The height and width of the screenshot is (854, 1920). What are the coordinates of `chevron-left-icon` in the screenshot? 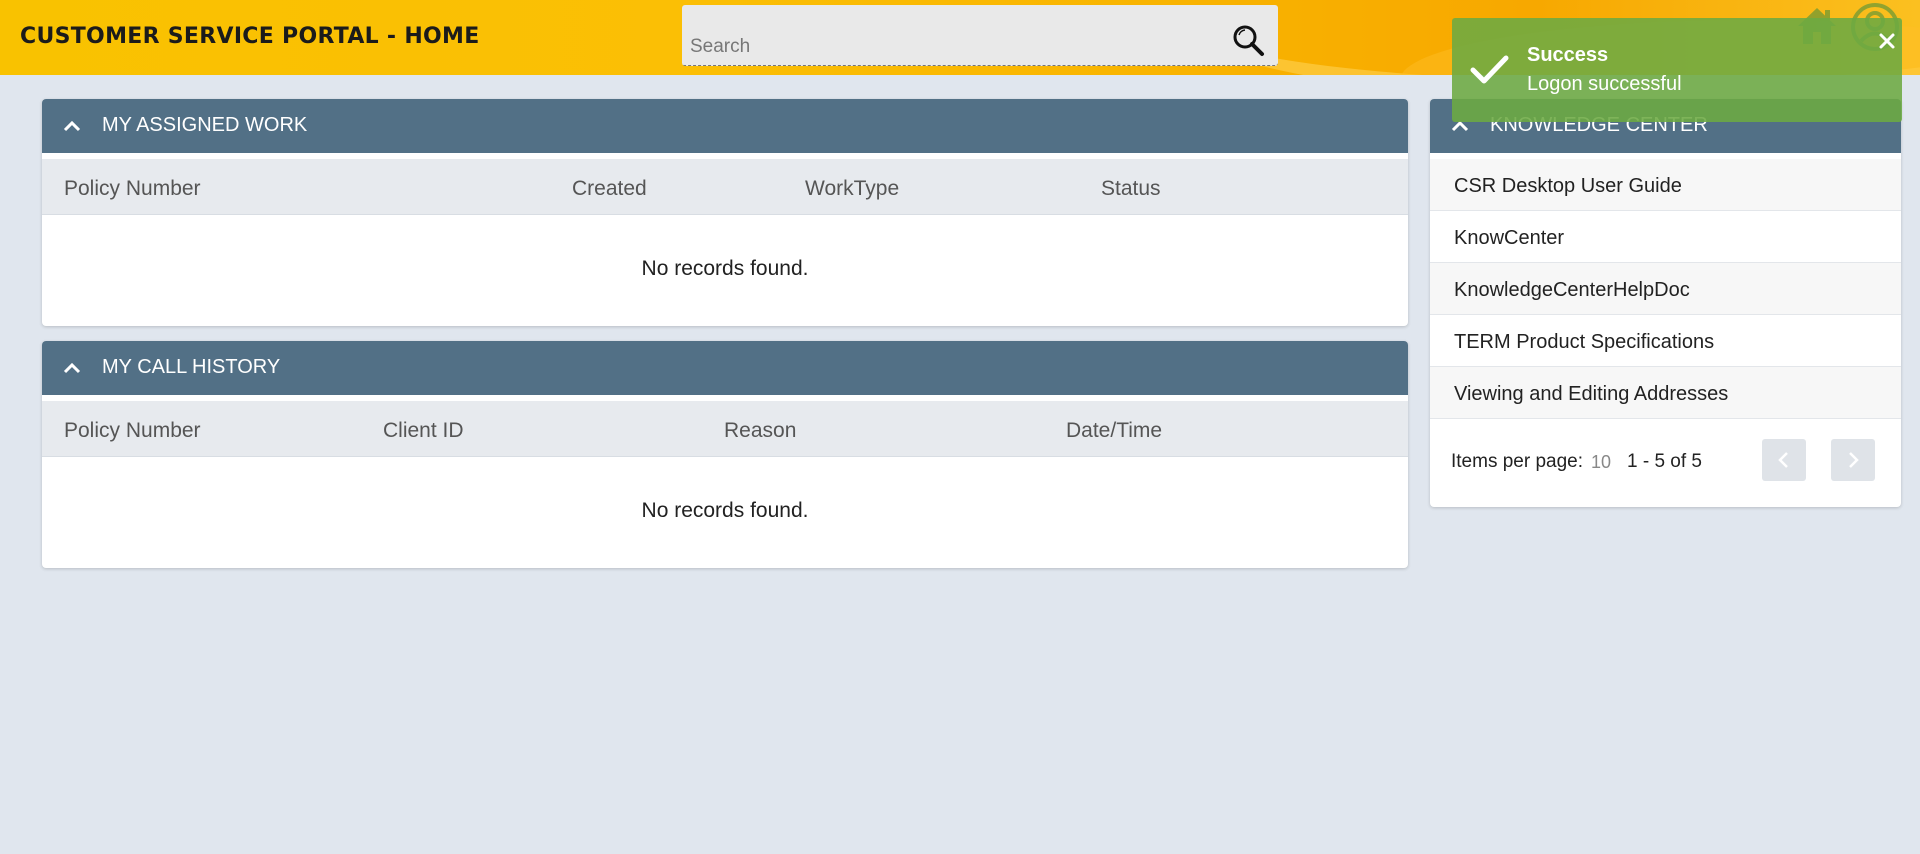 It's located at (1783, 460).